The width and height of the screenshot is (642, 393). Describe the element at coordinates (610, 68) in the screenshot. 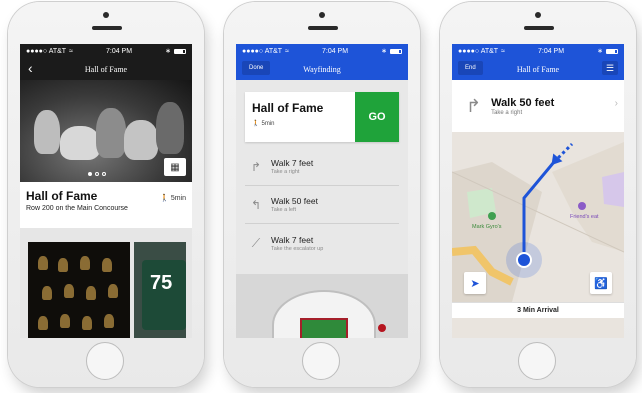

I see `list-icon: ☰` at that location.